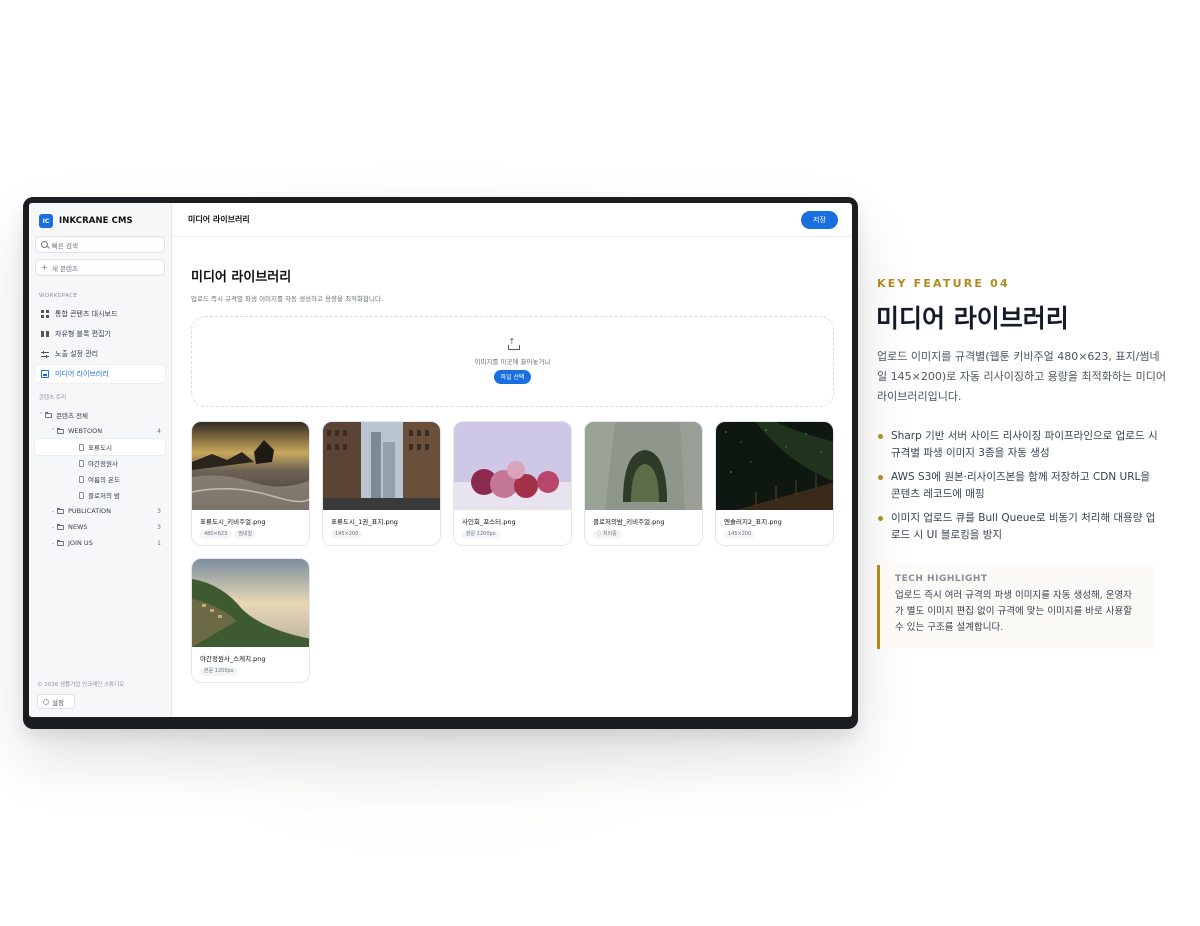 Image resolution: width=1200 pixels, height=926 pixels. What do you see at coordinates (53, 398) in the screenshot?
I see `content-tree-label: 콘텐츠 트리` at bounding box center [53, 398].